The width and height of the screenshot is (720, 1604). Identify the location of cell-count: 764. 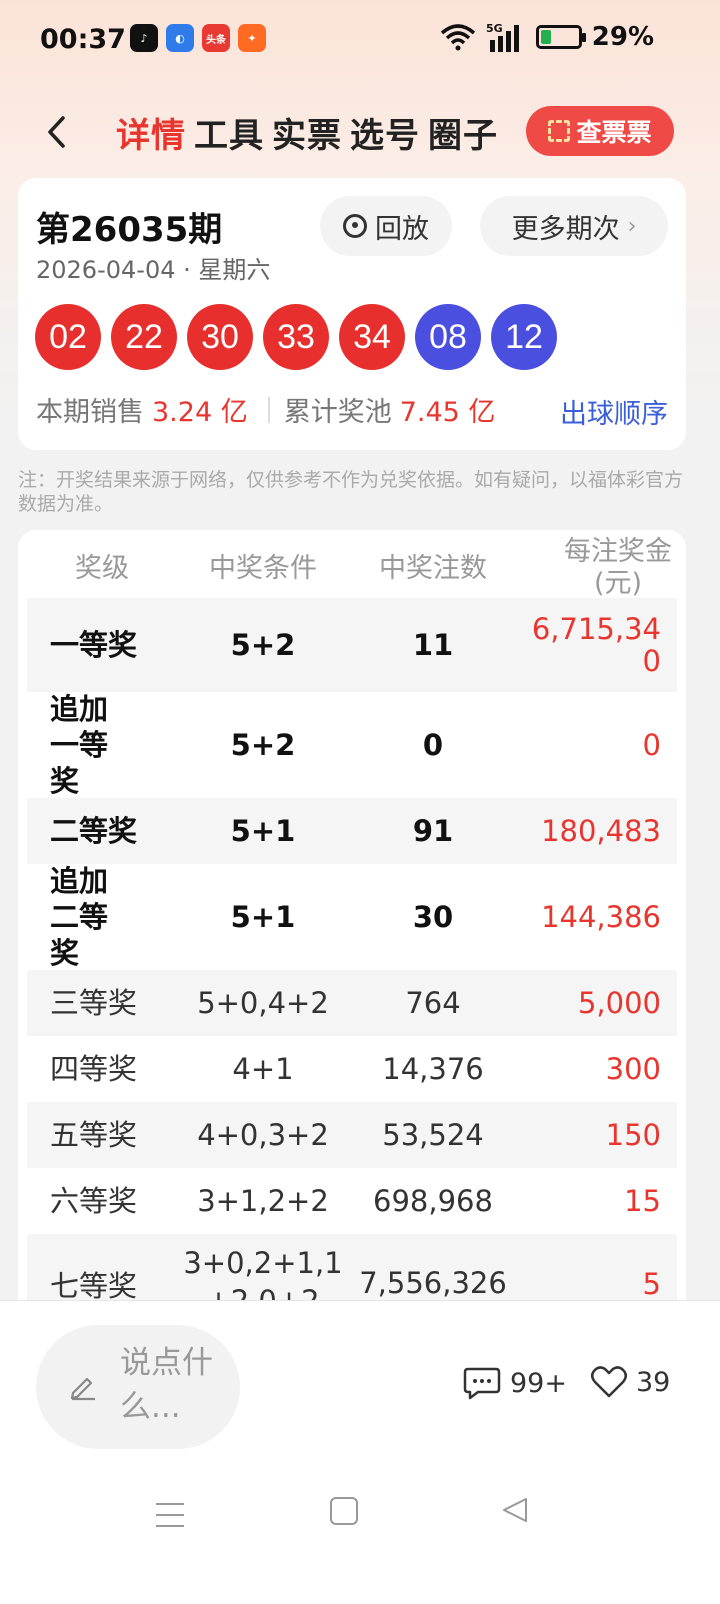
(433, 1003).